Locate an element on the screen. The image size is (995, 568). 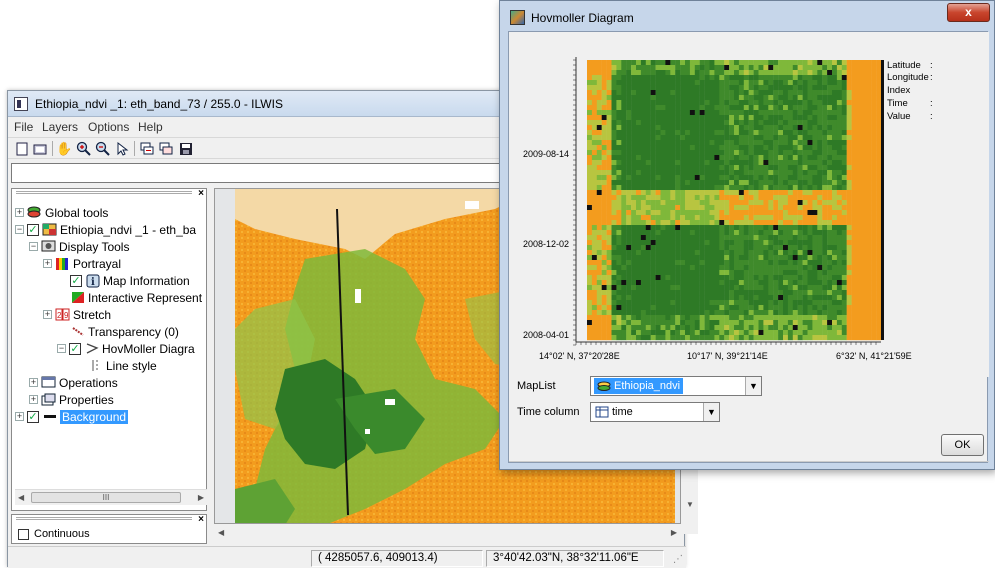
hovmoller-checkbox: ✓ is located at coordinates (75, 348).